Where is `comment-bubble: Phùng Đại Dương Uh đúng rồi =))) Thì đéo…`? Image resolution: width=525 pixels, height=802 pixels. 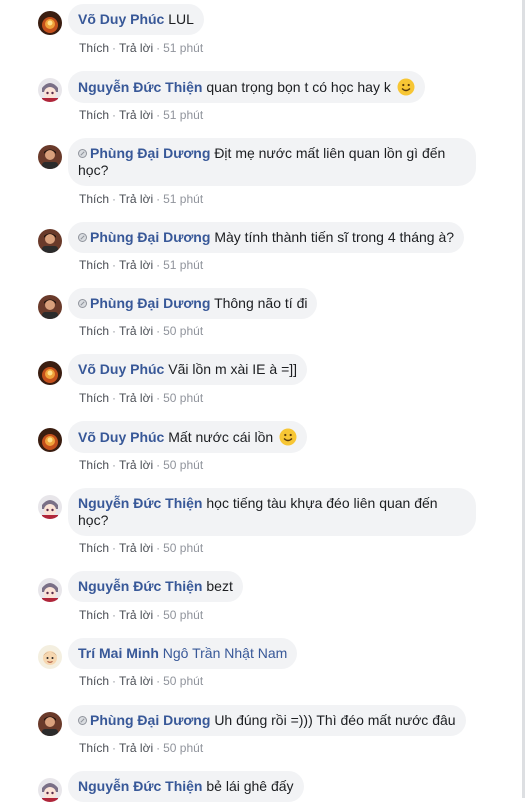 comment-bubble: Phùng Đại Dương Uh đúng rồi =))) Thì đéo… is located at coordinates (267, 720).